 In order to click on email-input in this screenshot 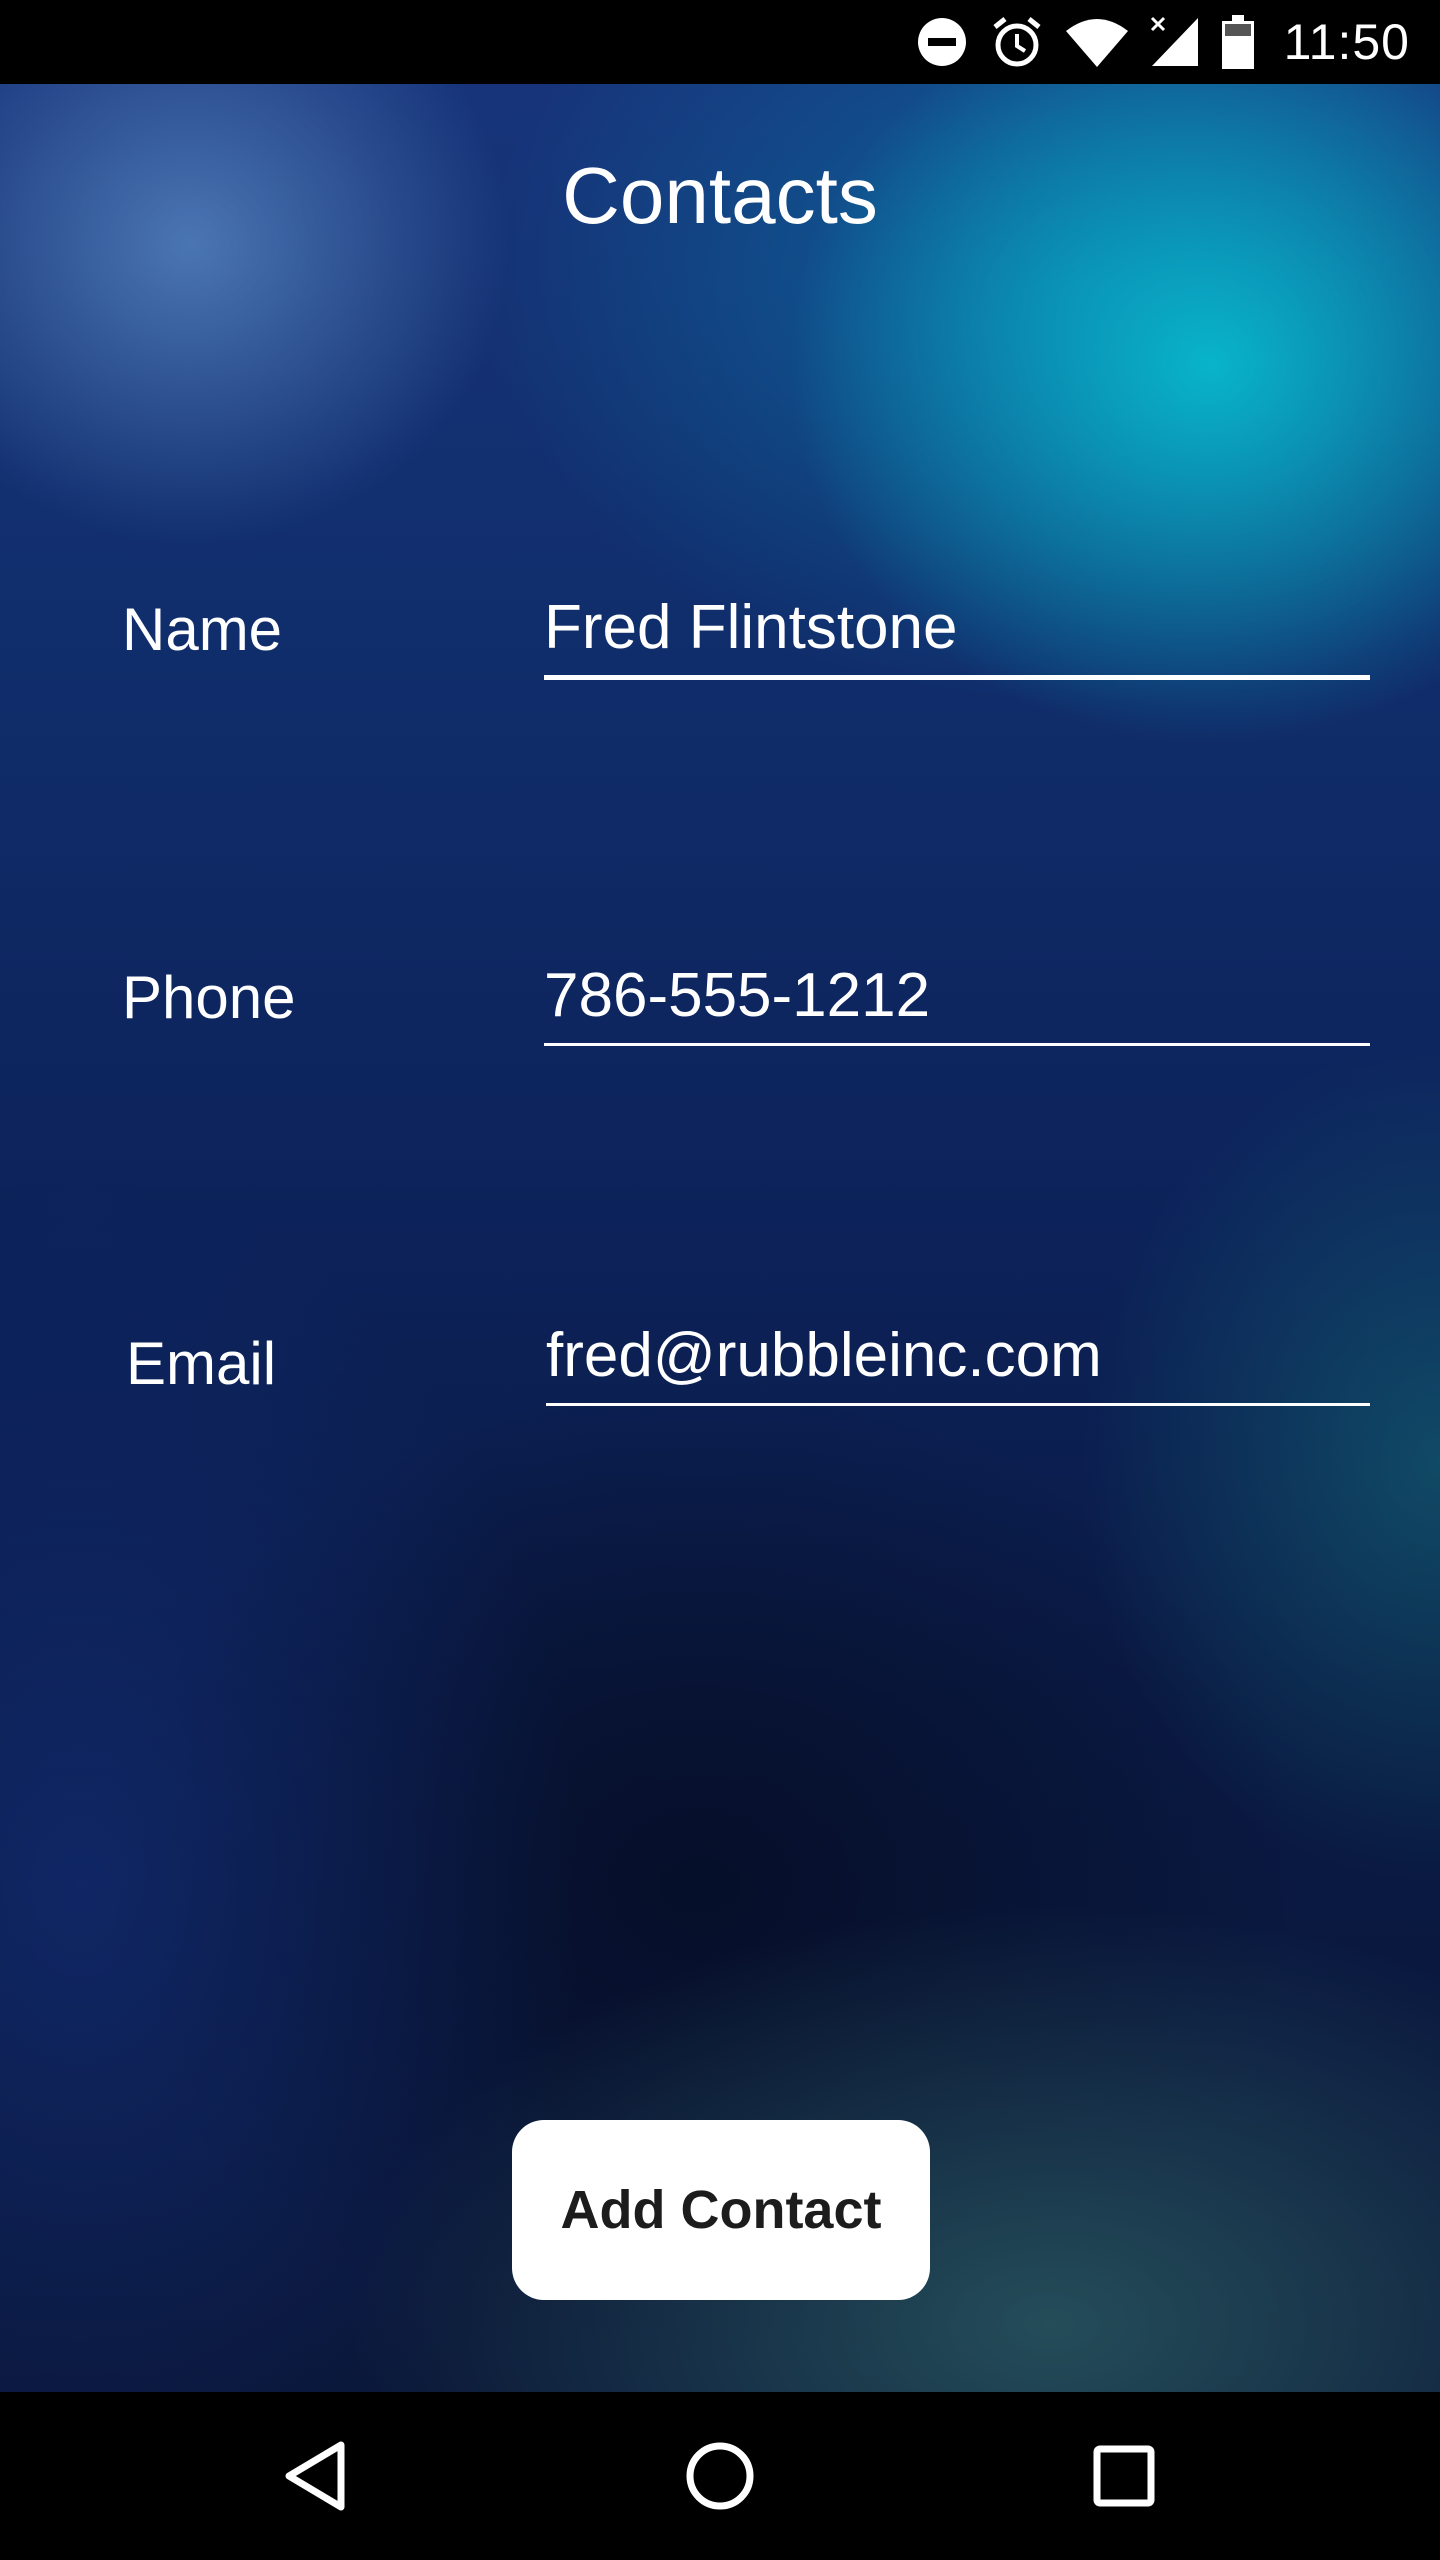, I will do `click(958, 1363)`.